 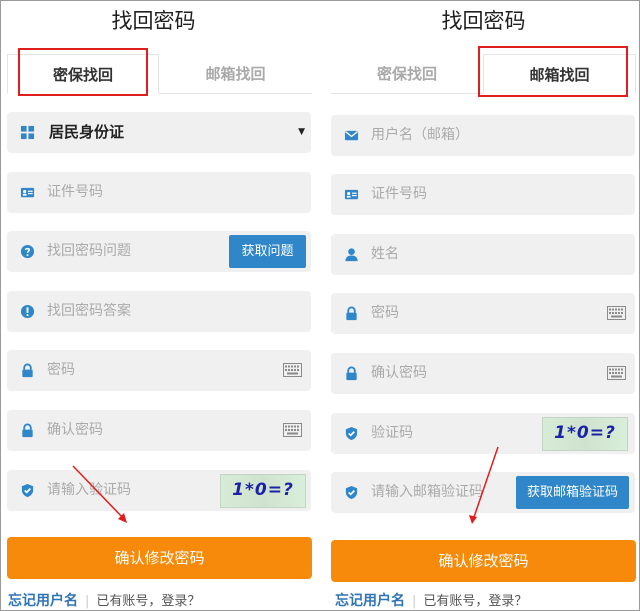 What do you see at coordinates (392, 433) in the screenshot?
I see `captcha-placeholder: 验证码` at bounding box center [392, 433].